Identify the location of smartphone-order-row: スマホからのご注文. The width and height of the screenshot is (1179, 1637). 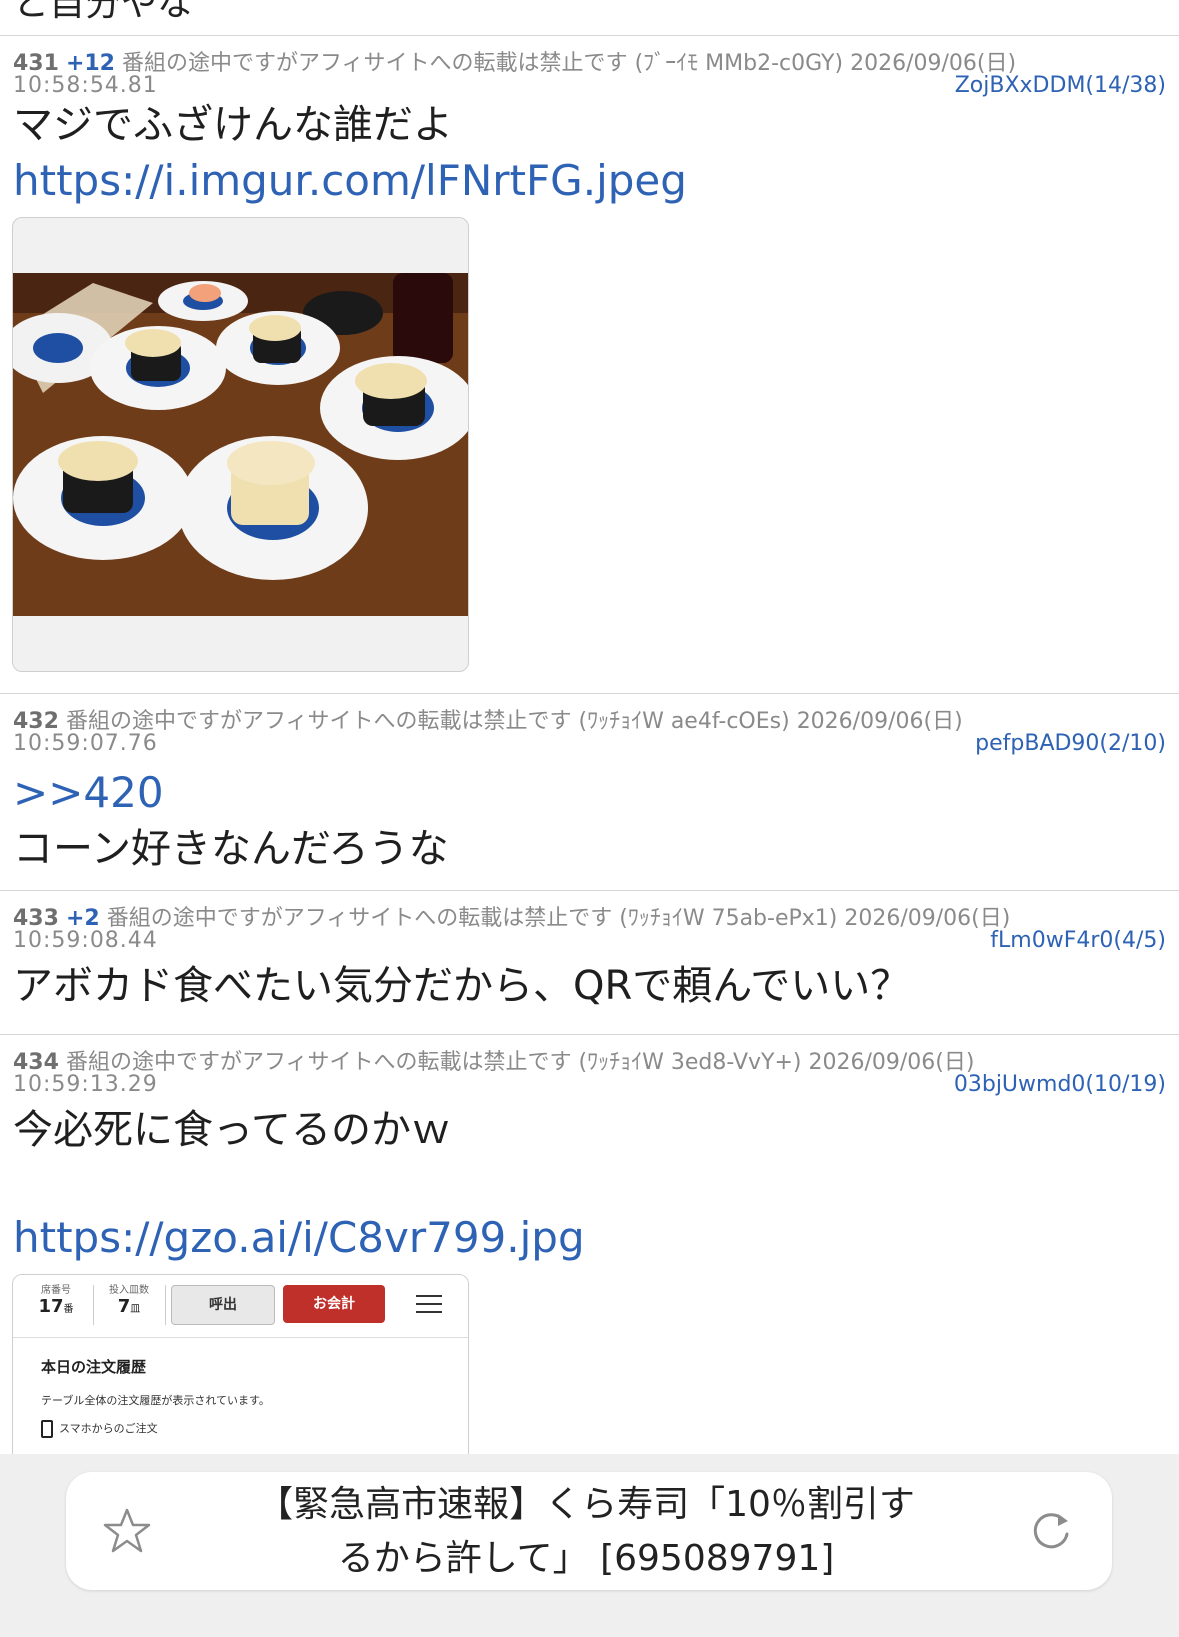
(99, 1429).